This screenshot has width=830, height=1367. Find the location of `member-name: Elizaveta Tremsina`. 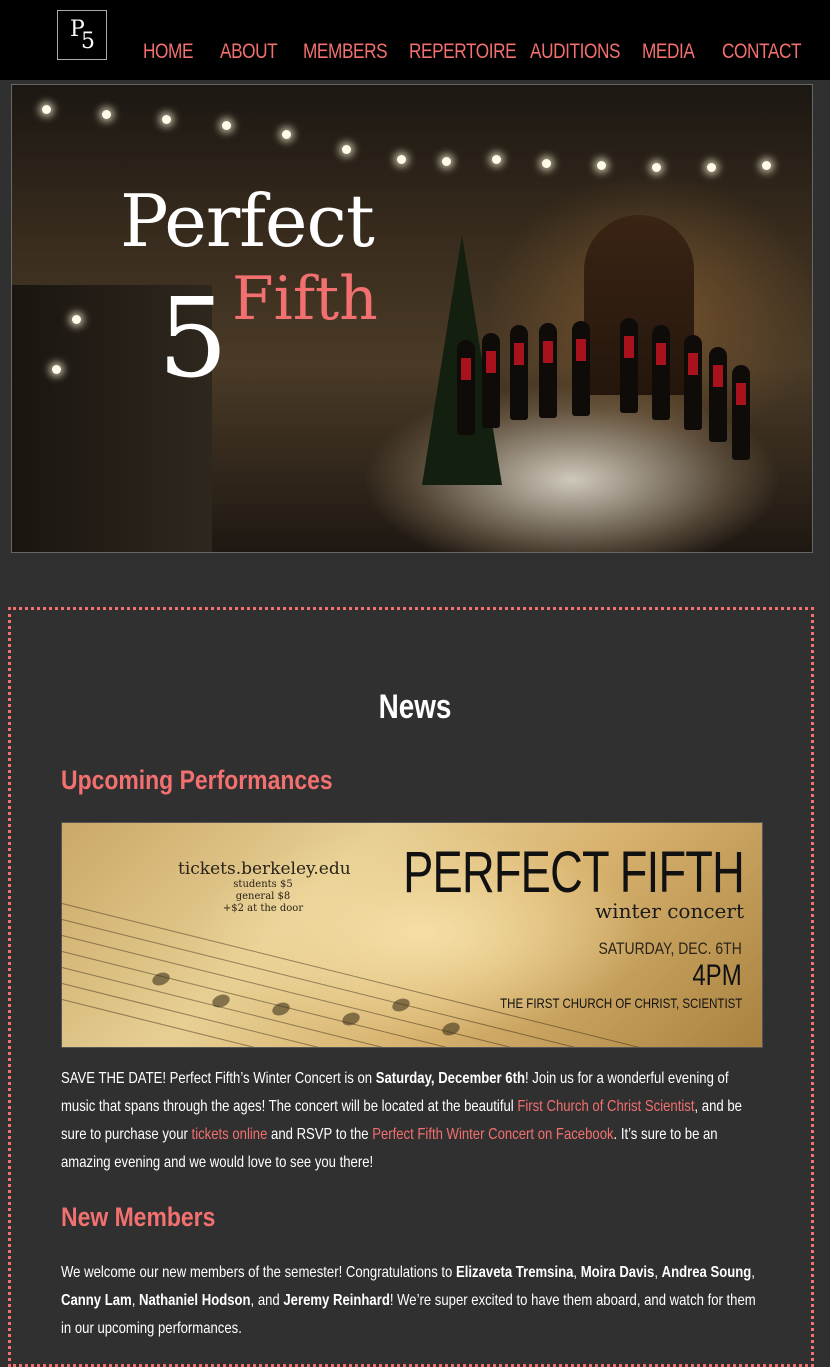

member-name: Elizaveta Tremsina is located at coordinates (514, 1272).